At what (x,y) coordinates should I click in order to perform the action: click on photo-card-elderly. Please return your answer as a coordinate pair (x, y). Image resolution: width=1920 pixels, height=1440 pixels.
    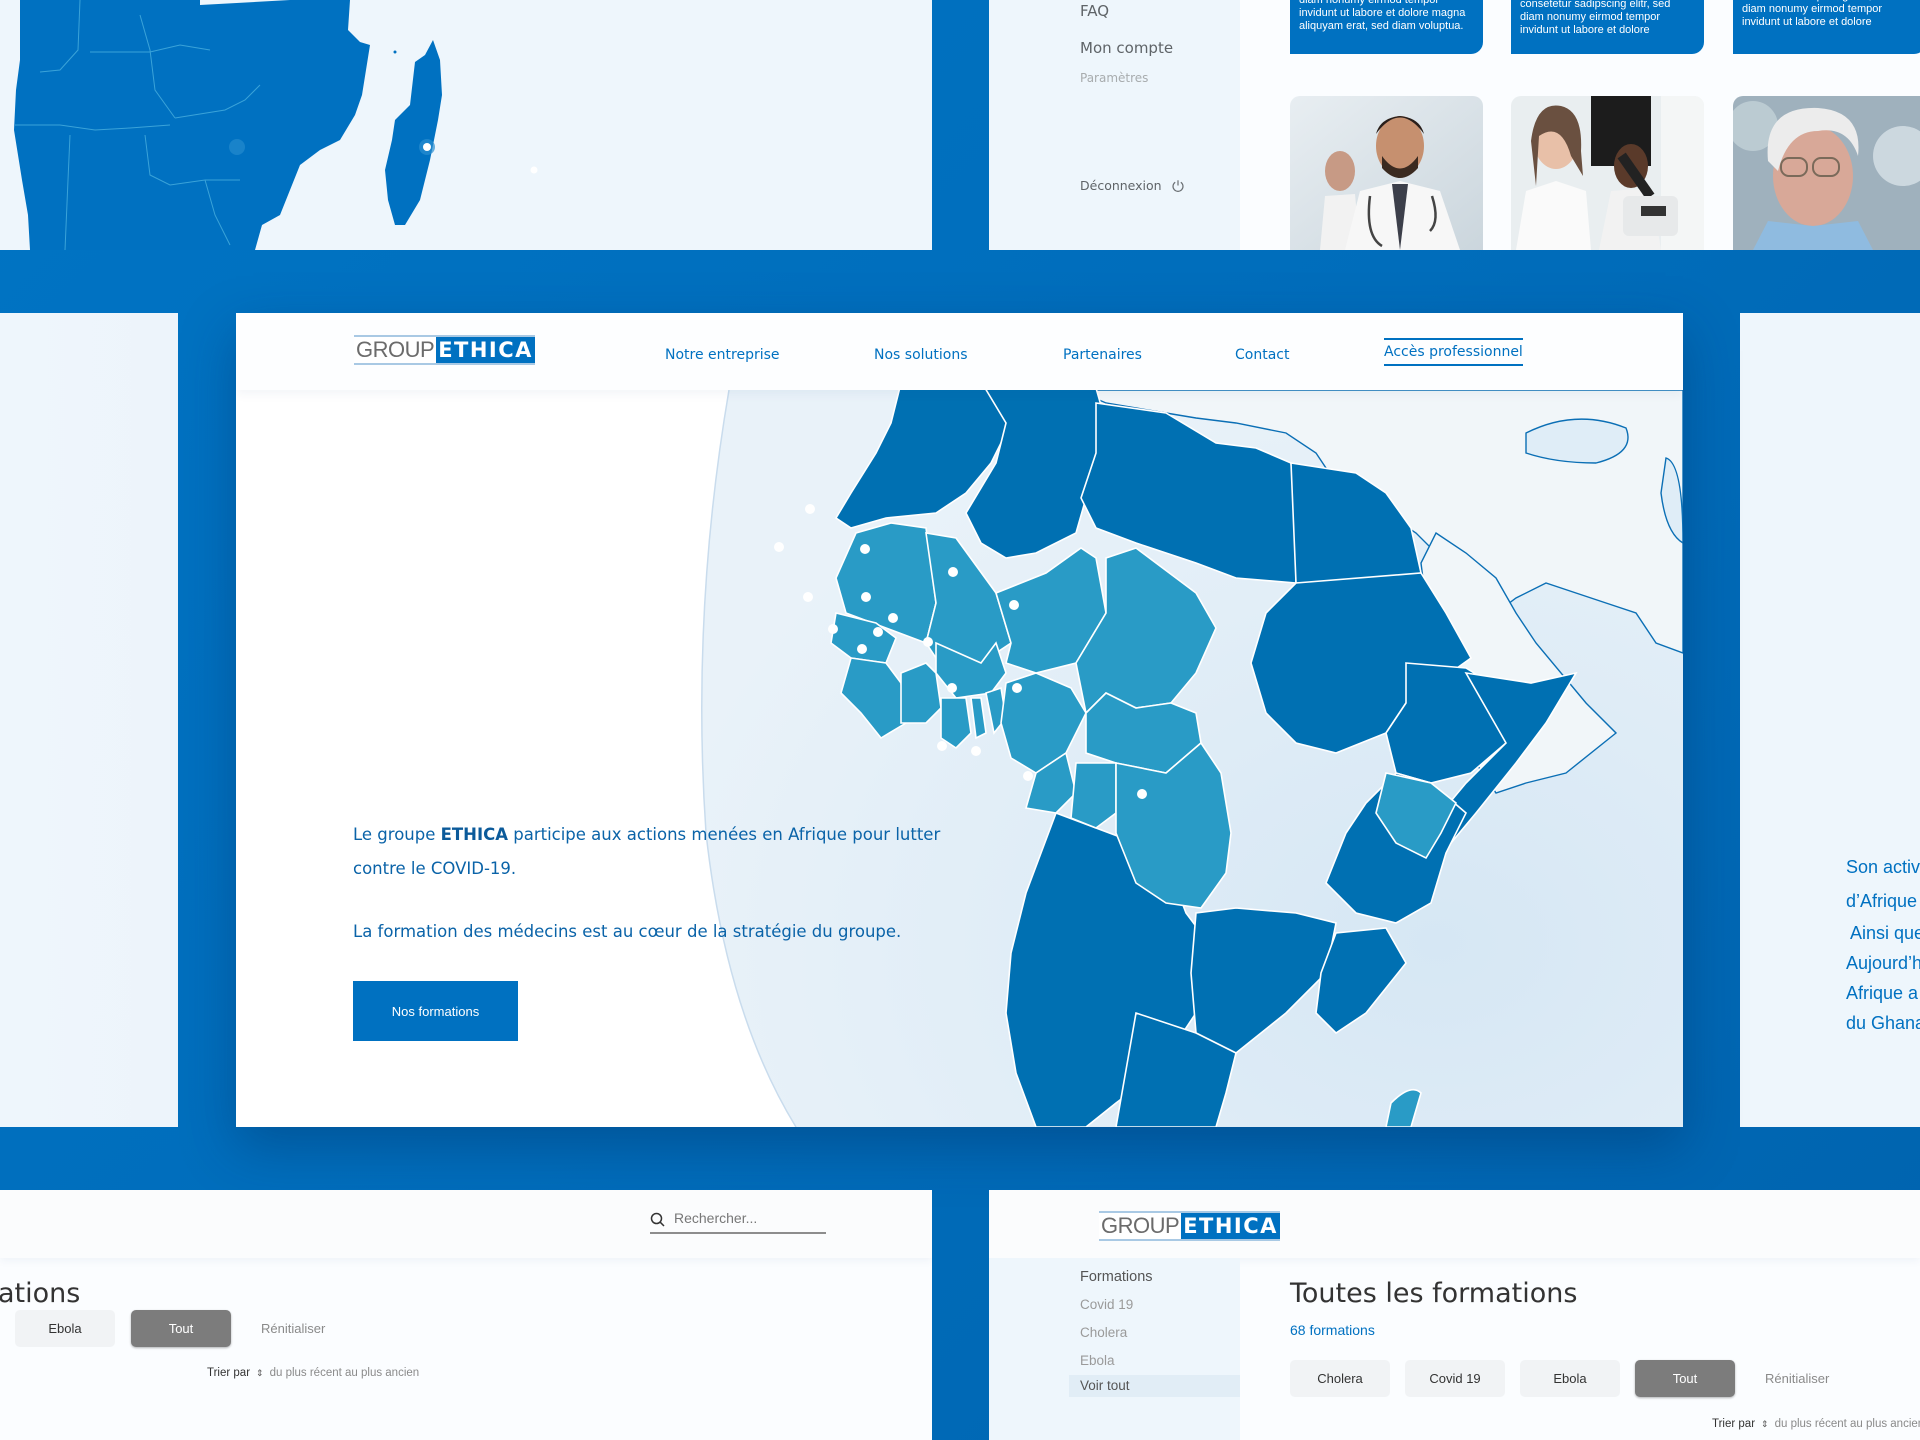
    Looking at the image, I should click on (1826, 173).